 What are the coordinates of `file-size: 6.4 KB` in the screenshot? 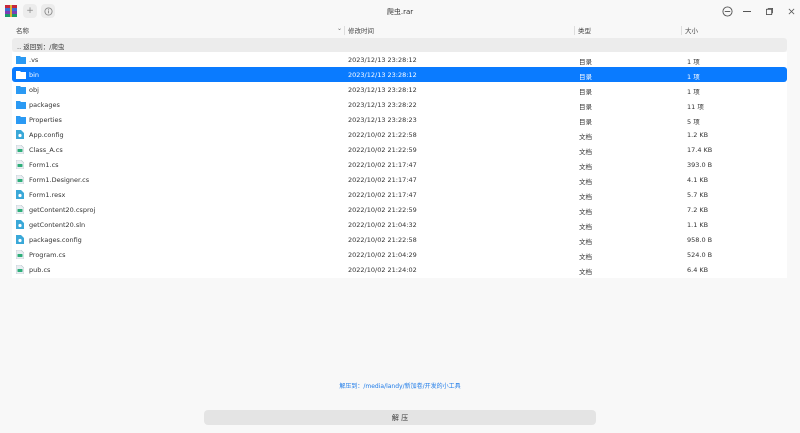 It's located at (698, 270).